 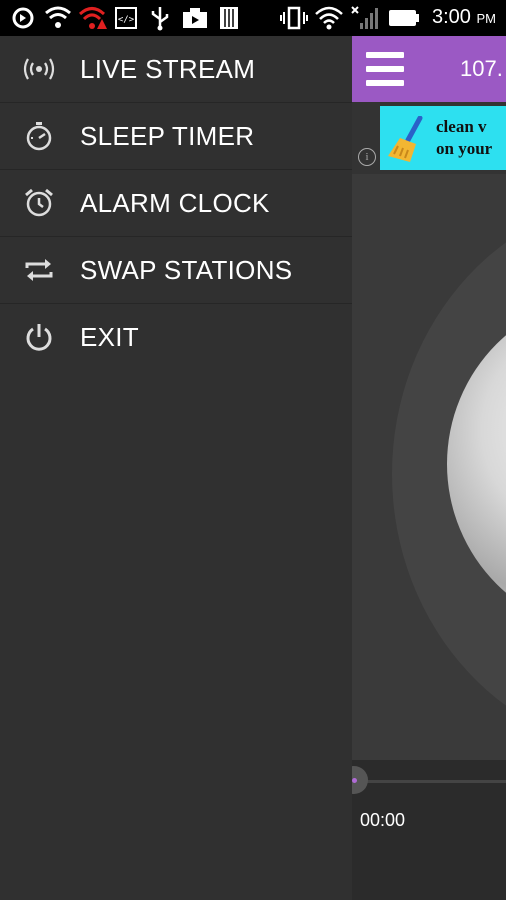 I want to click on wifi-icon, so click(x=329, y=18).